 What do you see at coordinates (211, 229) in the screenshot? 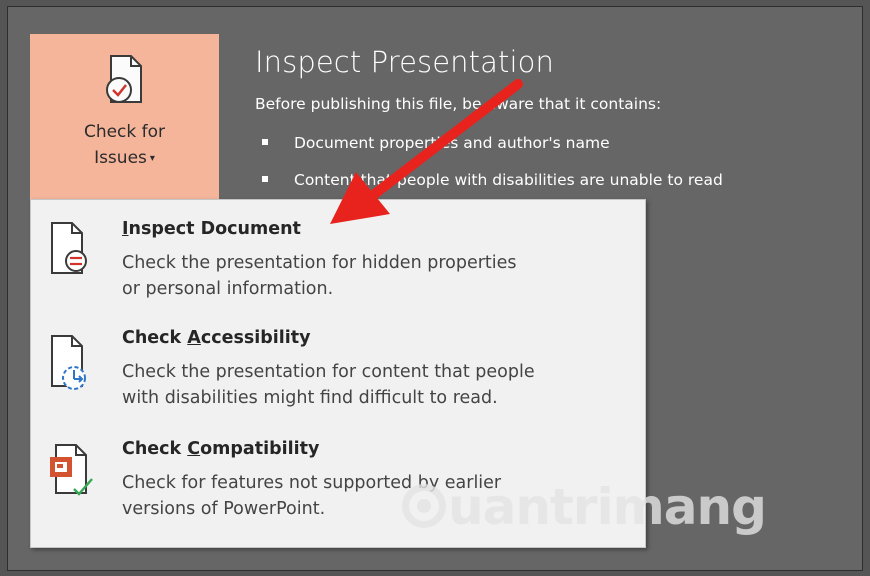
I see `inspect-document-title: Inspect Document` at bounding box center [211, 229].